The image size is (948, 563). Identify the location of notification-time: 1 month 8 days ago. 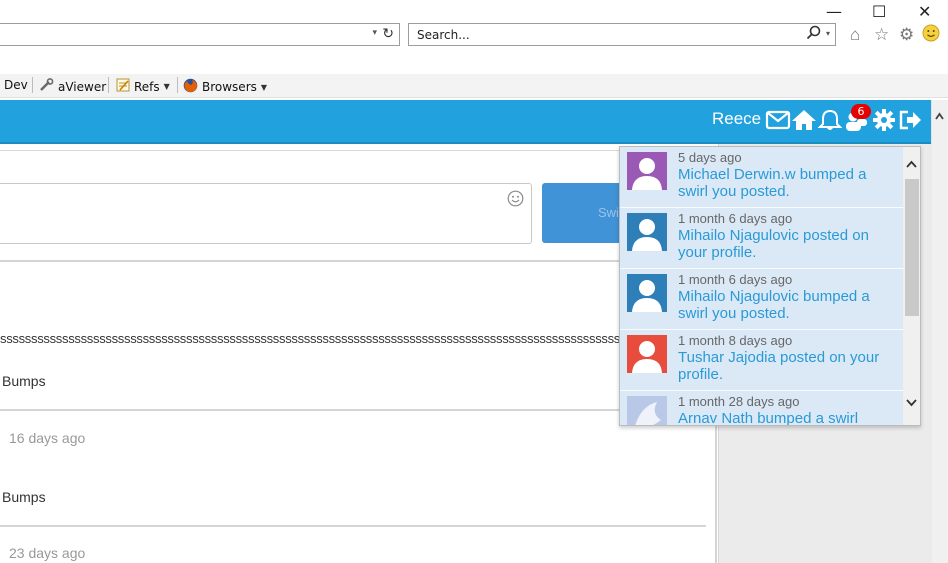
(735, 340).